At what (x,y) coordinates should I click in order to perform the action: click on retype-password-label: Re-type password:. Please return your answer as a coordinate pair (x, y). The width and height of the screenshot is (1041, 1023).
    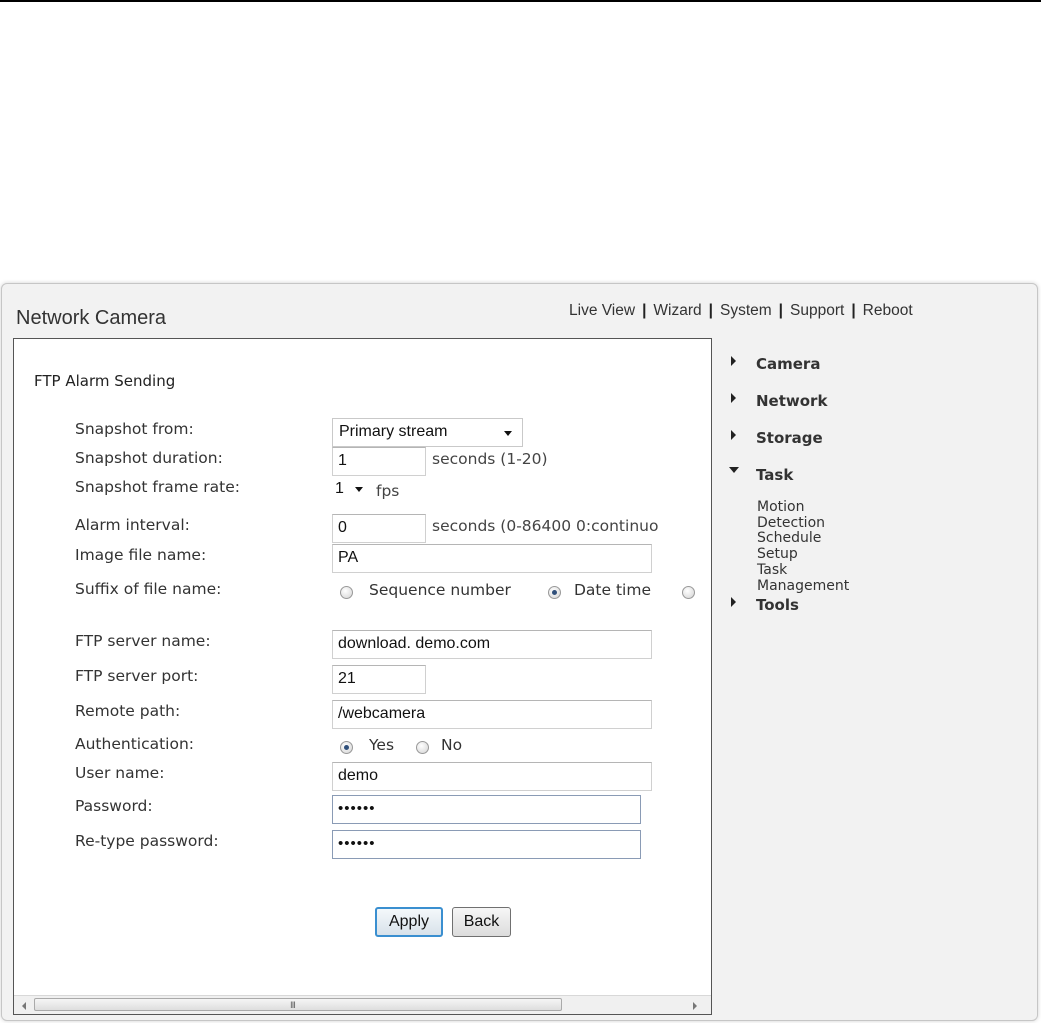
    Looking at the image, I should click on (147, 841).